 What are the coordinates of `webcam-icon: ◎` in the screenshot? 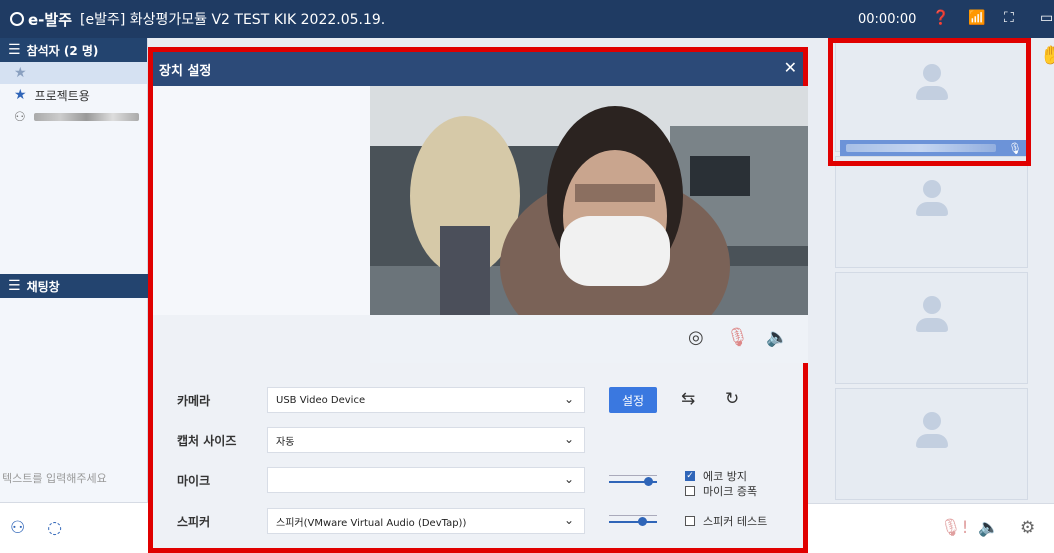 It's located at (696, 337).